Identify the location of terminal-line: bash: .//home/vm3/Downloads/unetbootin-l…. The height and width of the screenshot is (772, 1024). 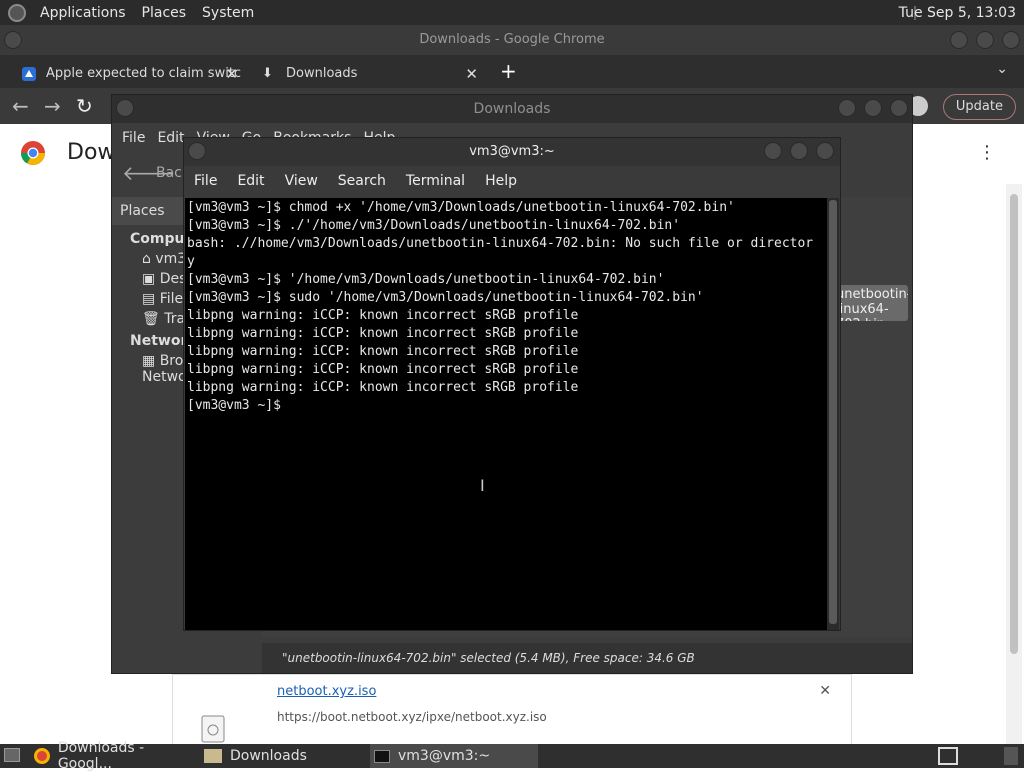
(500, 243).